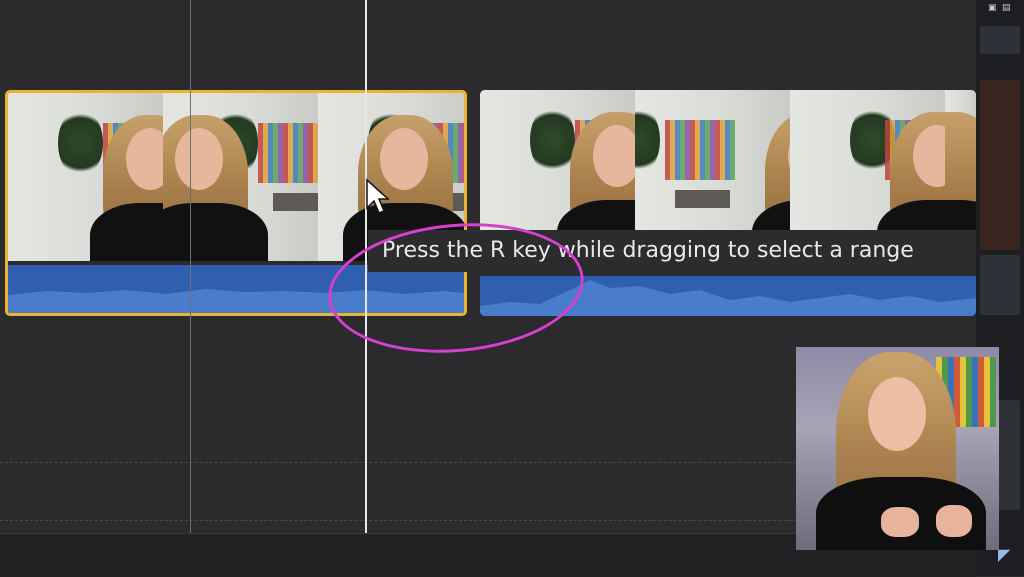 The image size is (1024, 577). Describe the element at coordinates (378, 196) in the screenshot. I see `pointer-cursor-icon` at that location.